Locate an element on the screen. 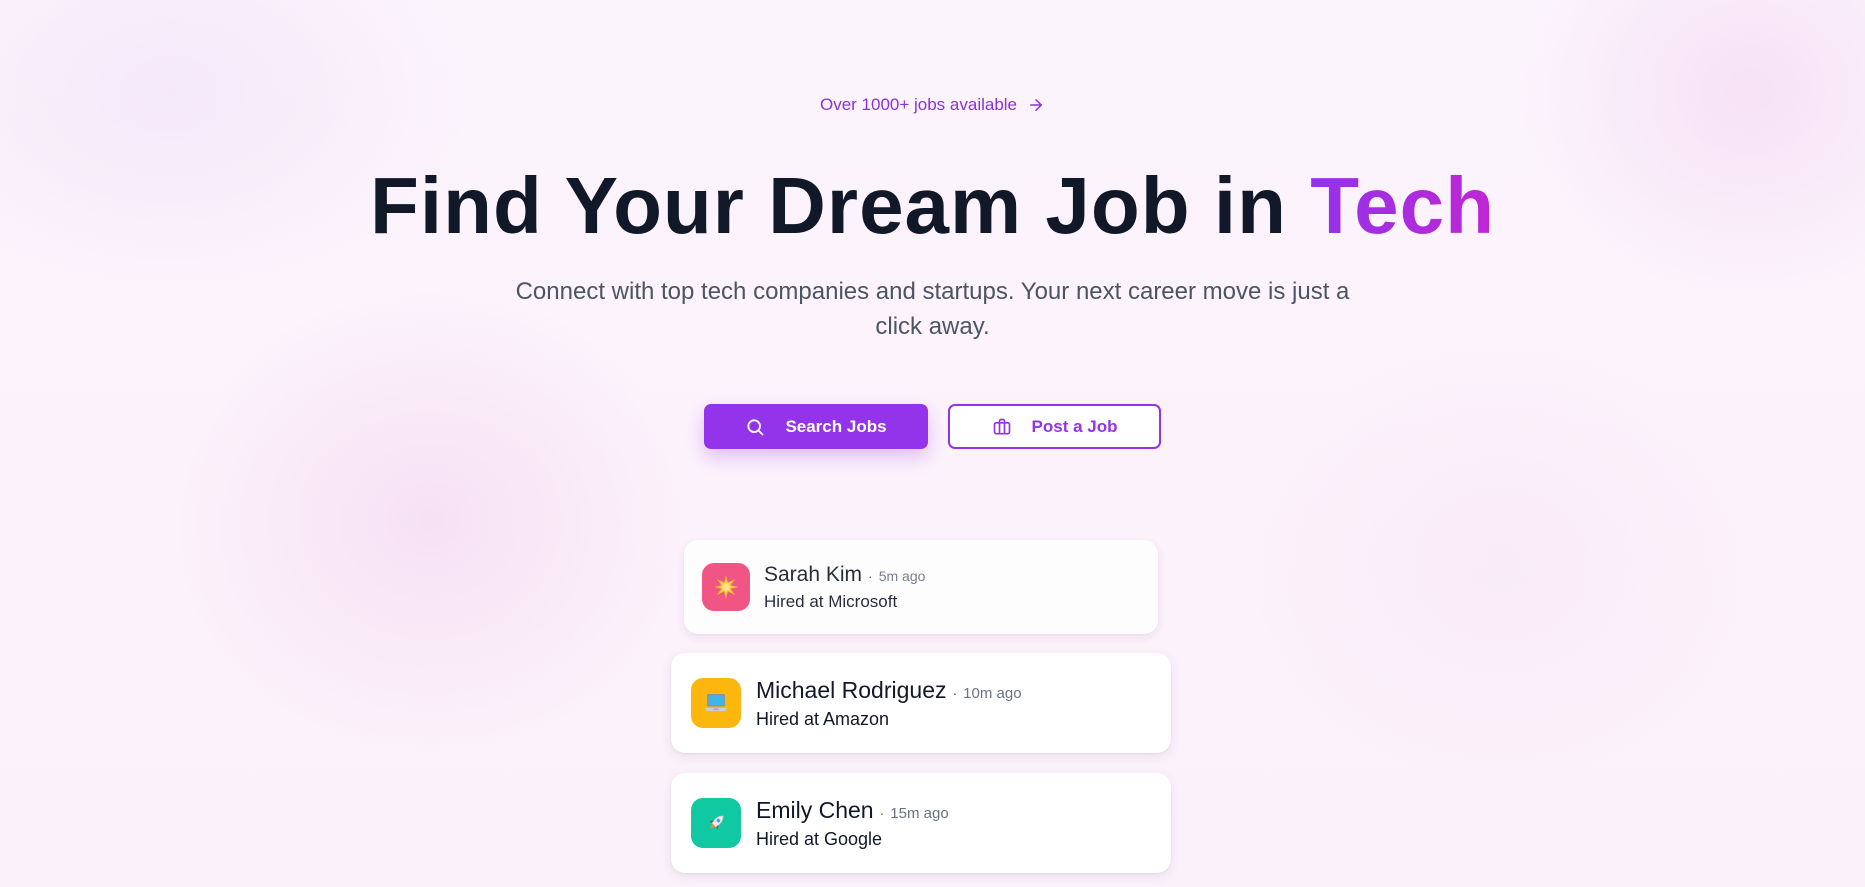  hero-actions: Search Jobs Post a Job is located at coordinates (932, 426).